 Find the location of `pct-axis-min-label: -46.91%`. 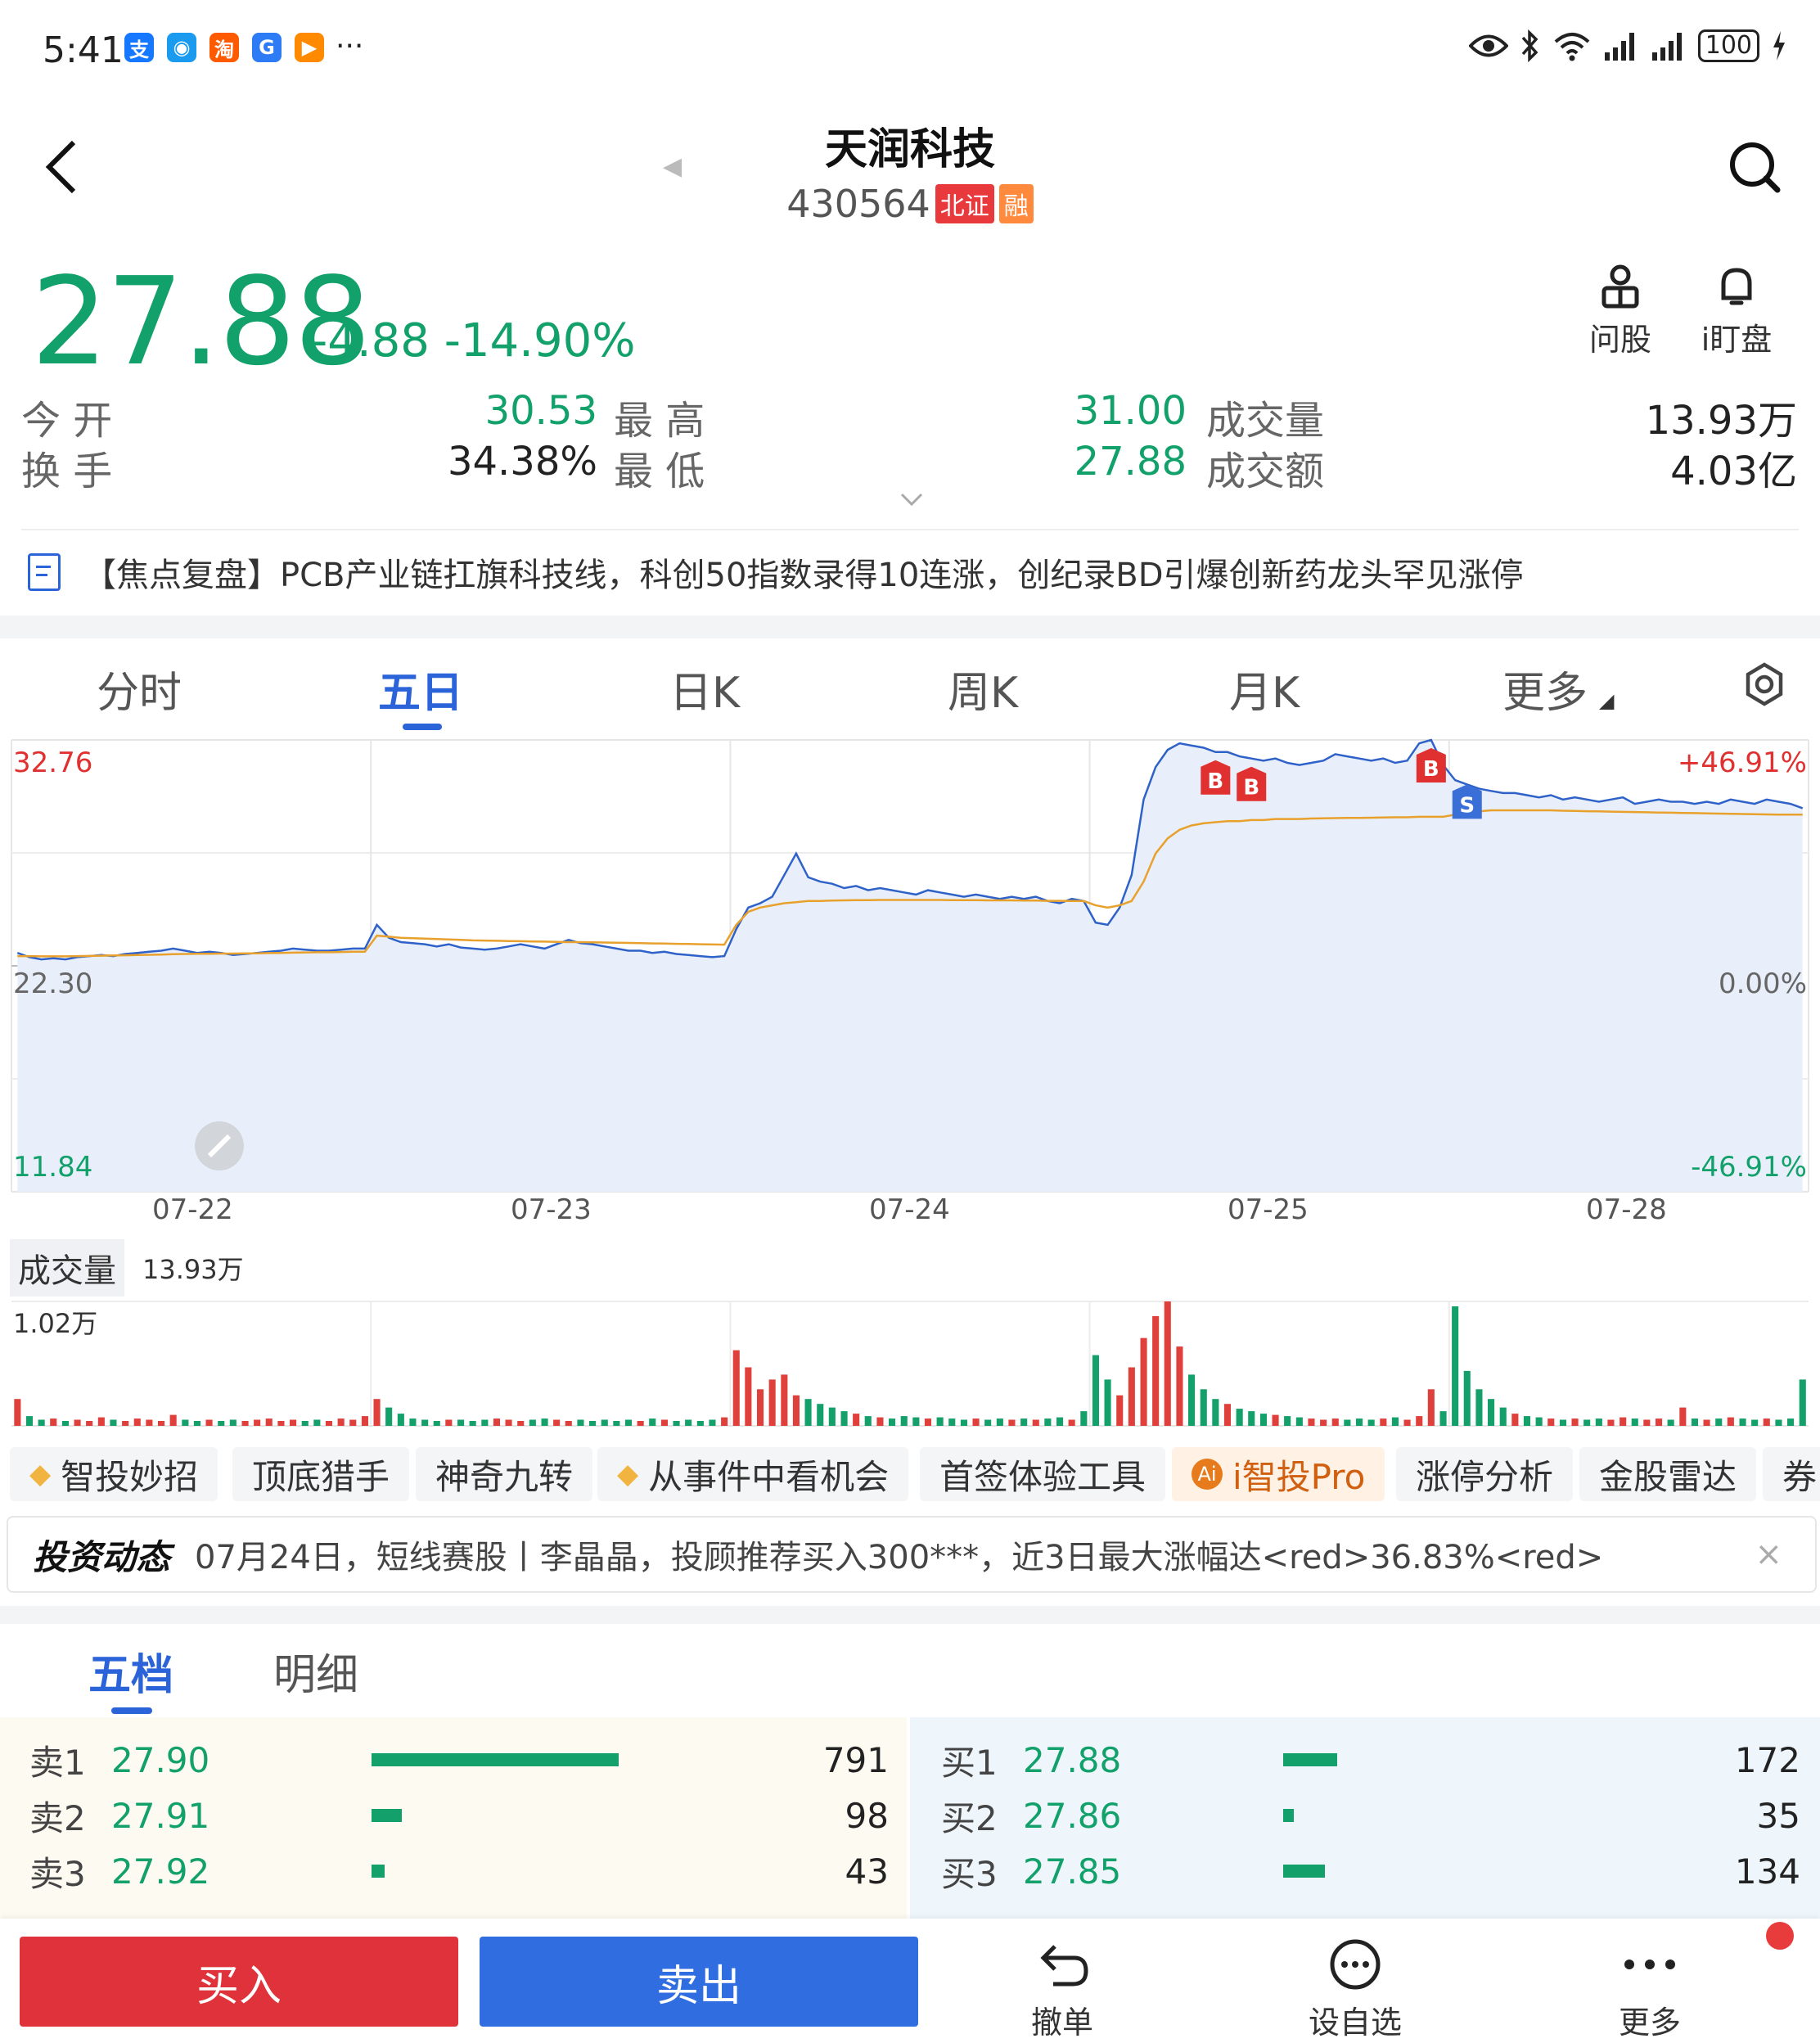

pct-axis-min-label: -46.91% is located at coordinates (1749, 1167).